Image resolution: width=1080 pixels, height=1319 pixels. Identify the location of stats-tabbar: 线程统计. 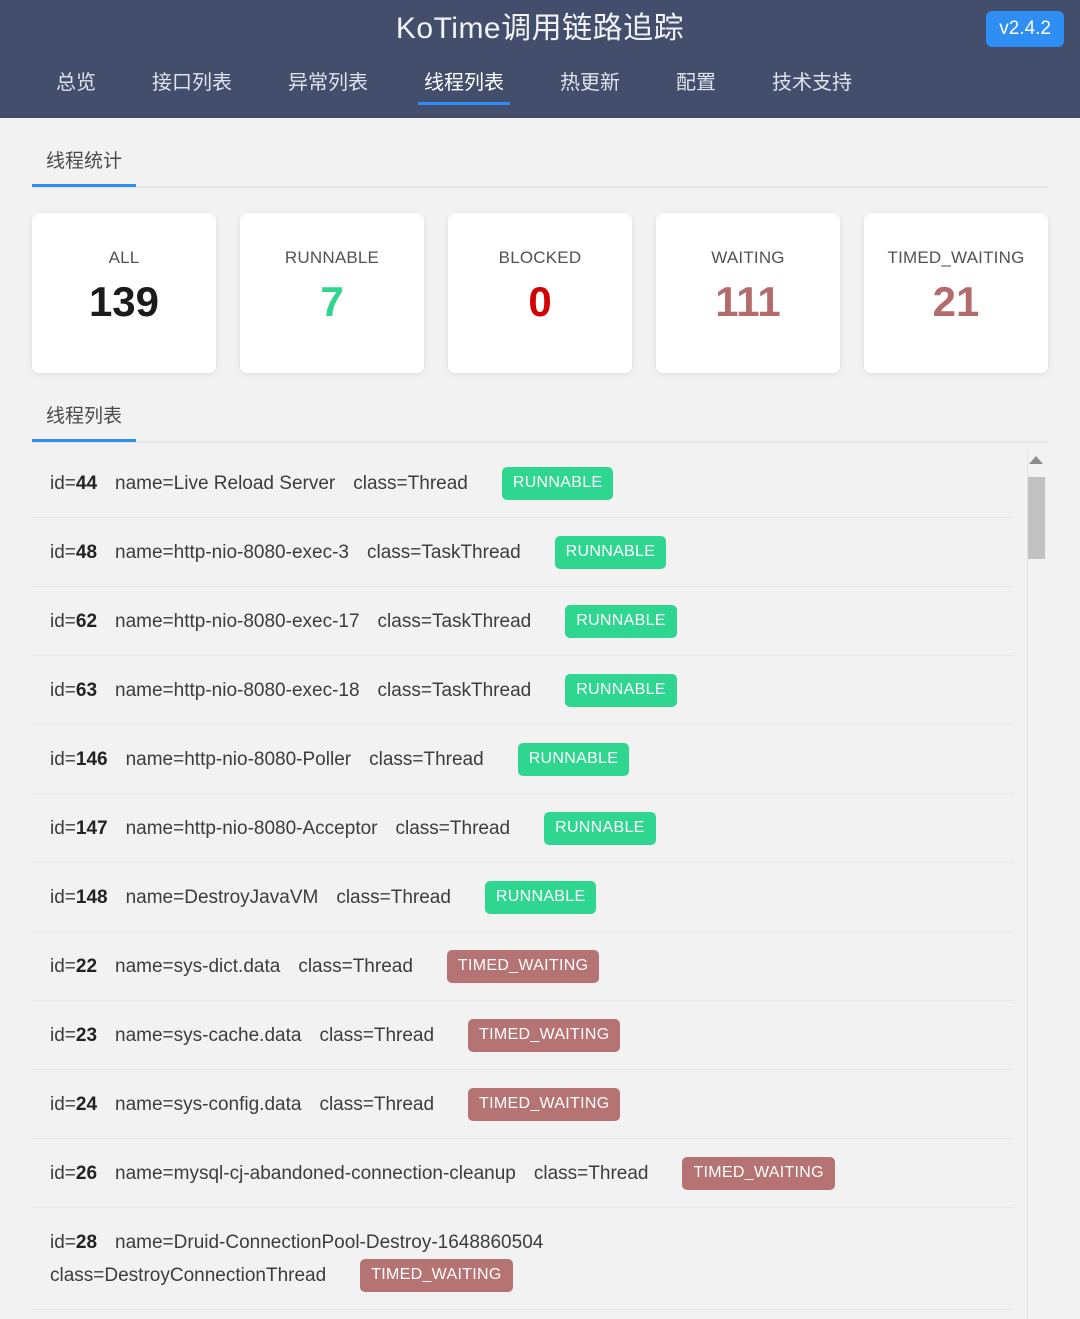
(540, 166).